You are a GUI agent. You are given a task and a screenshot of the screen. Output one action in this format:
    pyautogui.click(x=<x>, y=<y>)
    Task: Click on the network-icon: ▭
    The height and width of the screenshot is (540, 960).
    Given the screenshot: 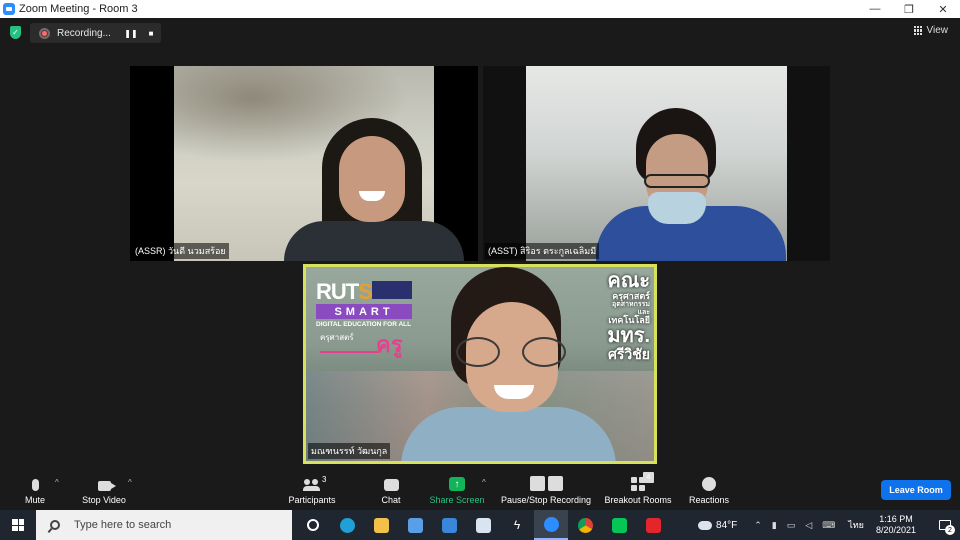 What is the action you would take?
    pyautogui.click(x=791, y=525)
    